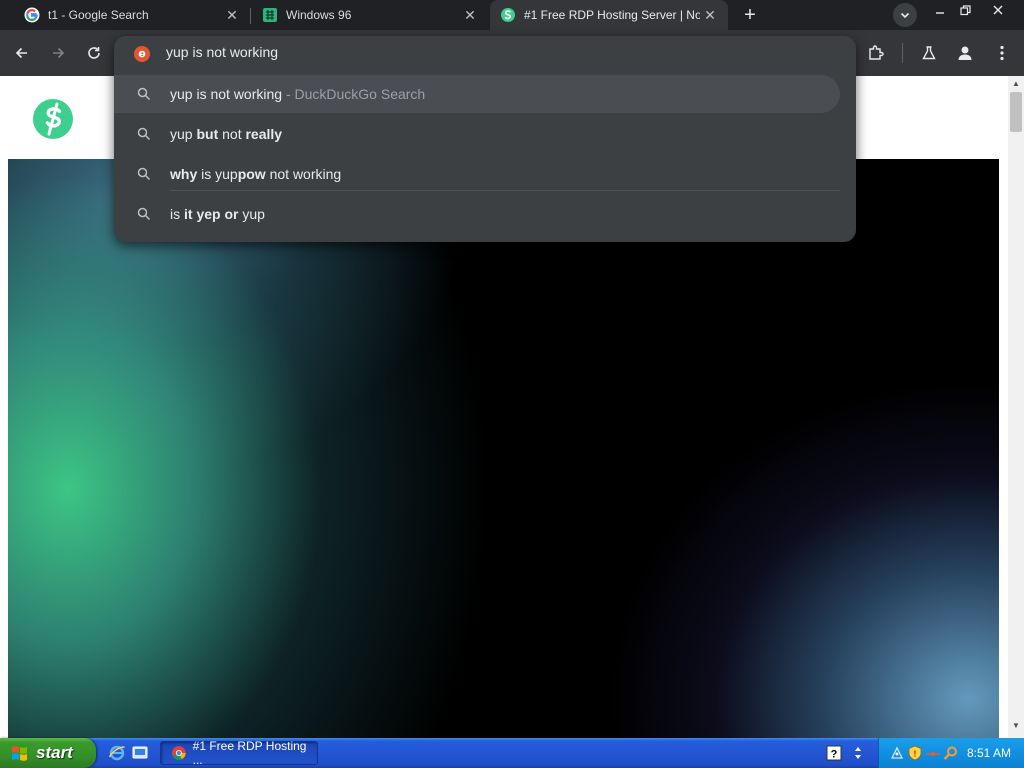 This screenshot has width=1024, height=768. What do you see at coordinates (32, 15) in the screenshot?
I see `google-icon` at bounding box center [32, 15].